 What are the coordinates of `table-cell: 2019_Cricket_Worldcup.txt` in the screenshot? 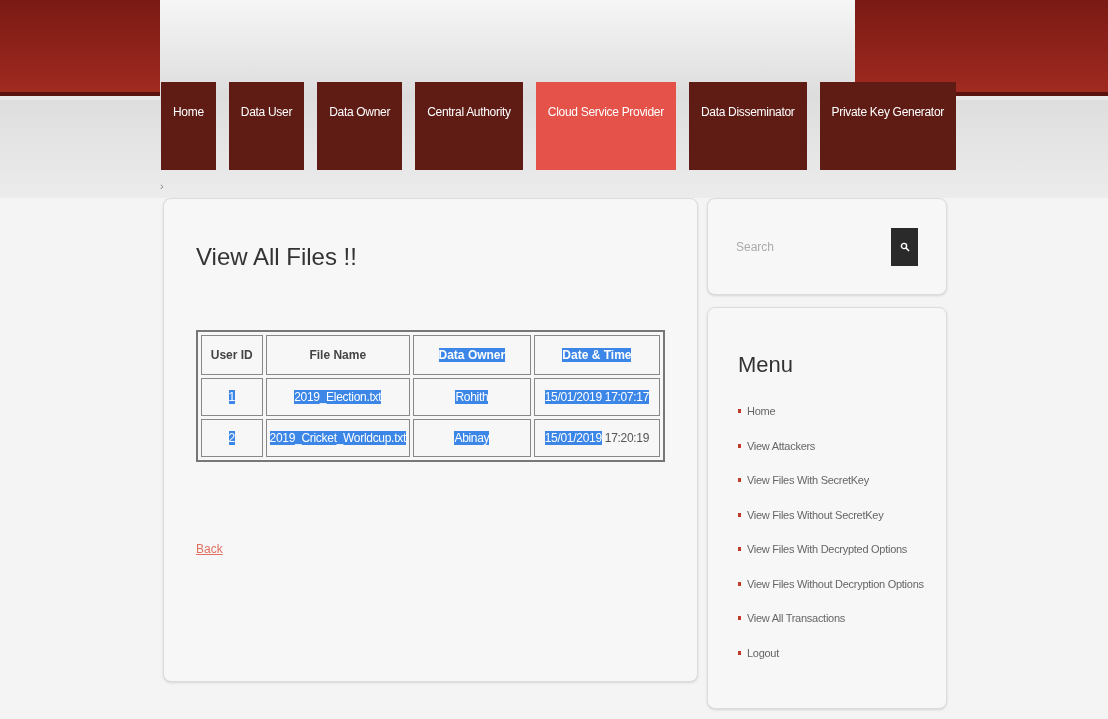 It's located at (337, 438).